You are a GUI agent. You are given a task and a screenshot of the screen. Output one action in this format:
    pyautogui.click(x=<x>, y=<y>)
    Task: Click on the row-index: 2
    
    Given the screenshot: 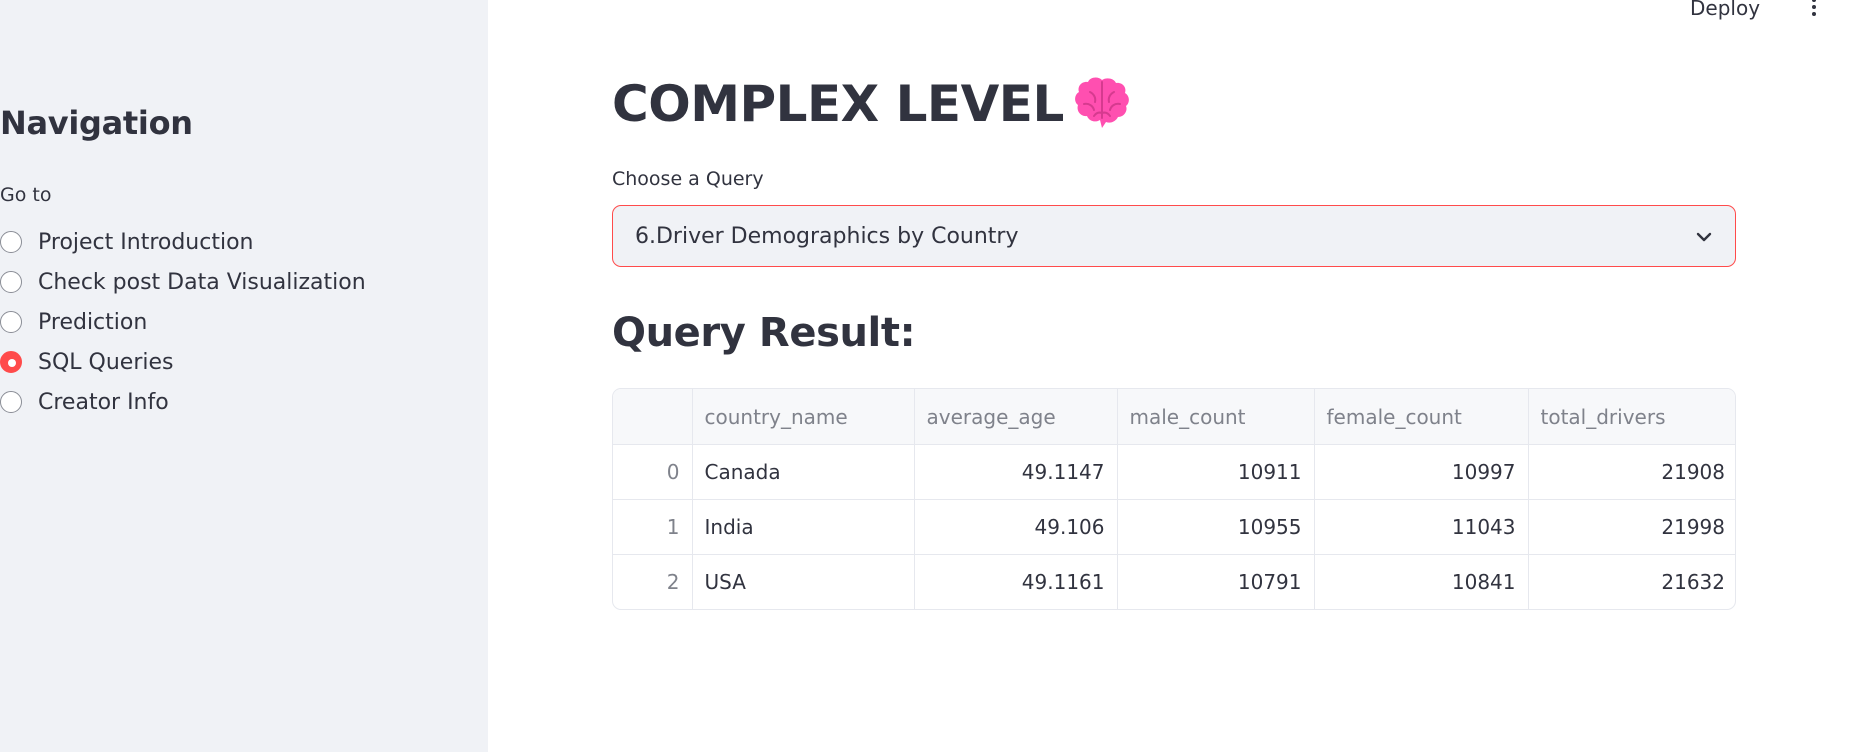 What is the action you would take?
    pyautogui.click(x=653, y=581)
    